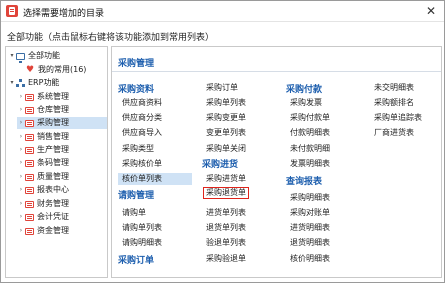  Describe the element at coordinates (53, 96) in the screenshot. I see `tree-item-label: 系统管理` at that location.